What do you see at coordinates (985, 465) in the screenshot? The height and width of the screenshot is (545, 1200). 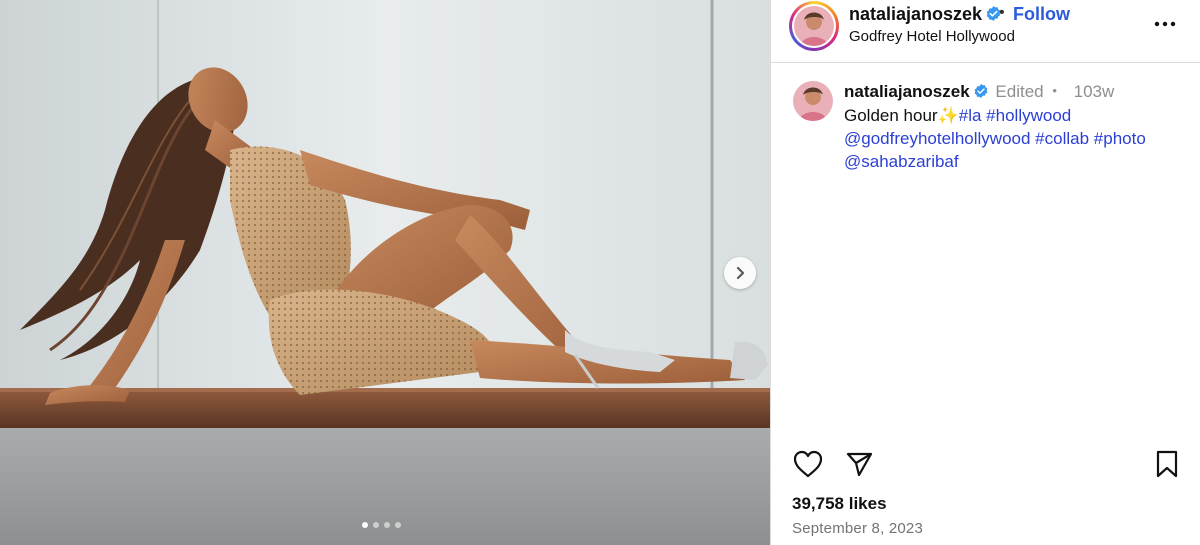 I see `post-actions` at bounding box center [985, 465].